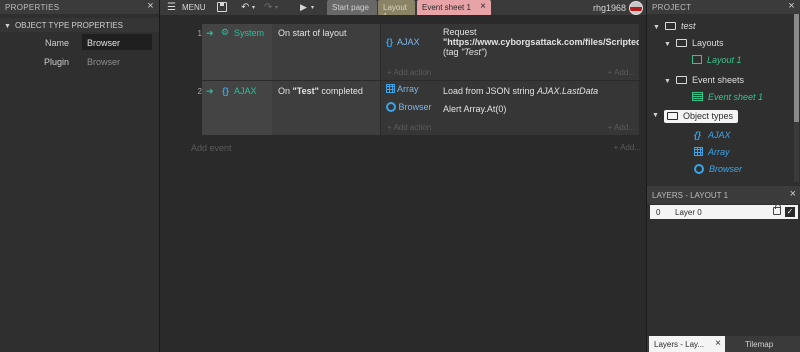 This screenshot has width=800, height=352. I want to click on tab-label: Tilemap, so click(759, 344).